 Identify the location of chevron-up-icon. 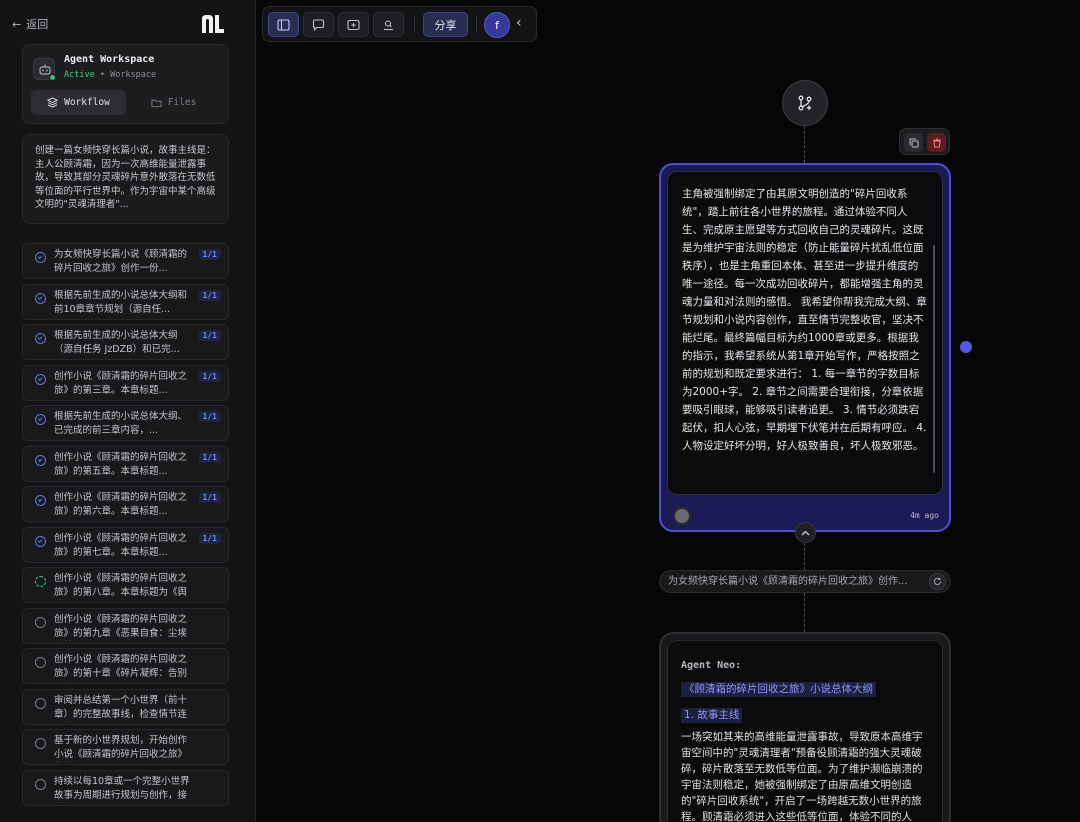
(805, 532).